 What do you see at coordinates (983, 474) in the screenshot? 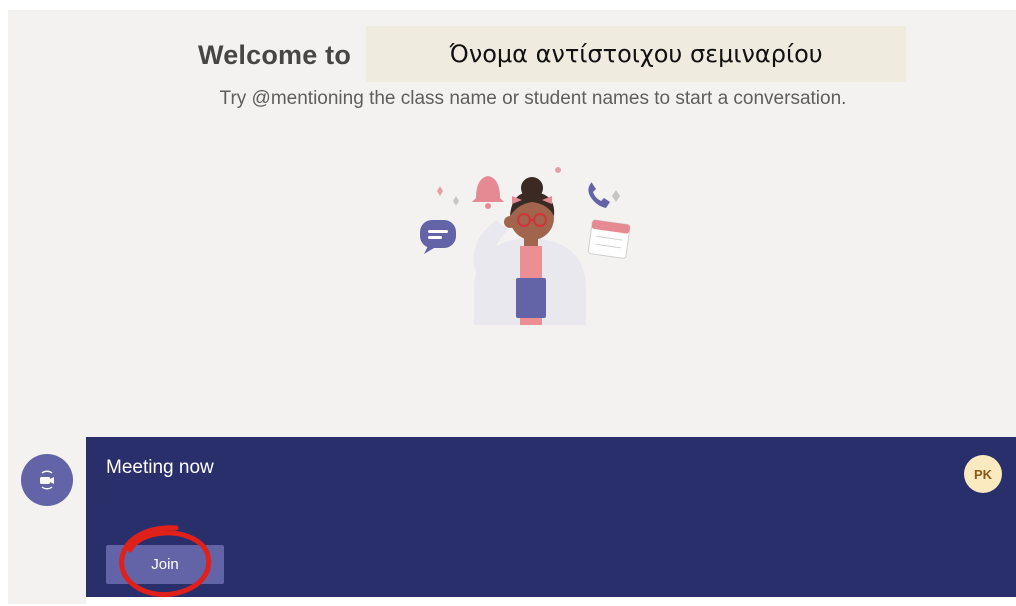
I see `avatar: PK` at bounding box center [983, 474].